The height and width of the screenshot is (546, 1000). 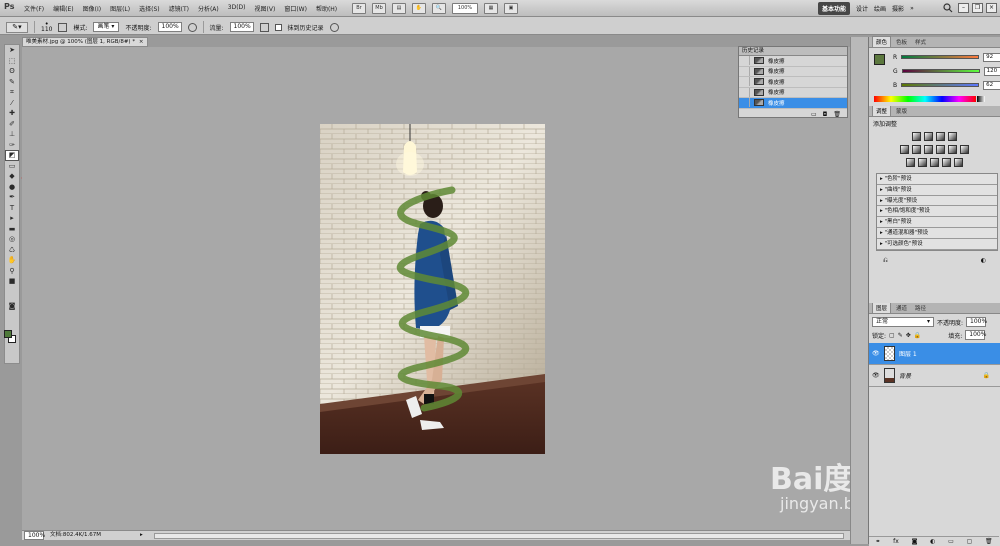 What do you see at coordinates (12, 61) in the screenshot?
I see `marquee-tool-icon: ⬚` at bounding box center [12, 61].